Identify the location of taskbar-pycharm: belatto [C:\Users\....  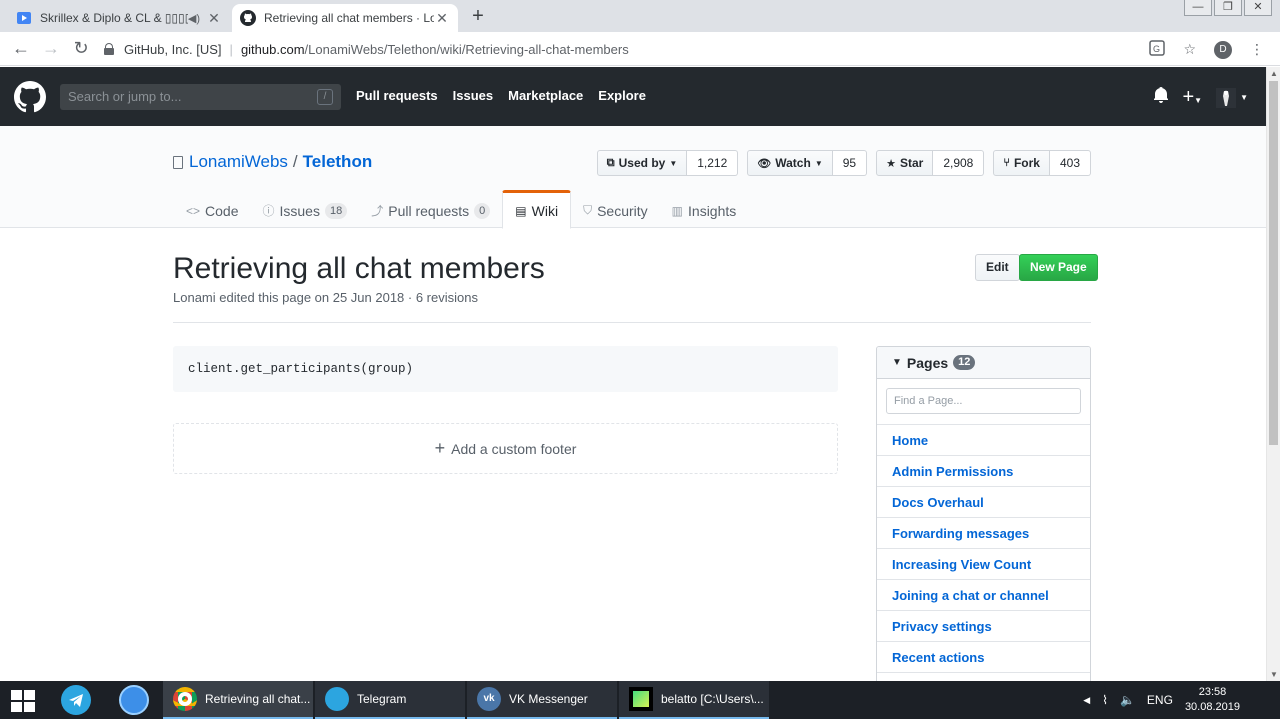
(694, 700).